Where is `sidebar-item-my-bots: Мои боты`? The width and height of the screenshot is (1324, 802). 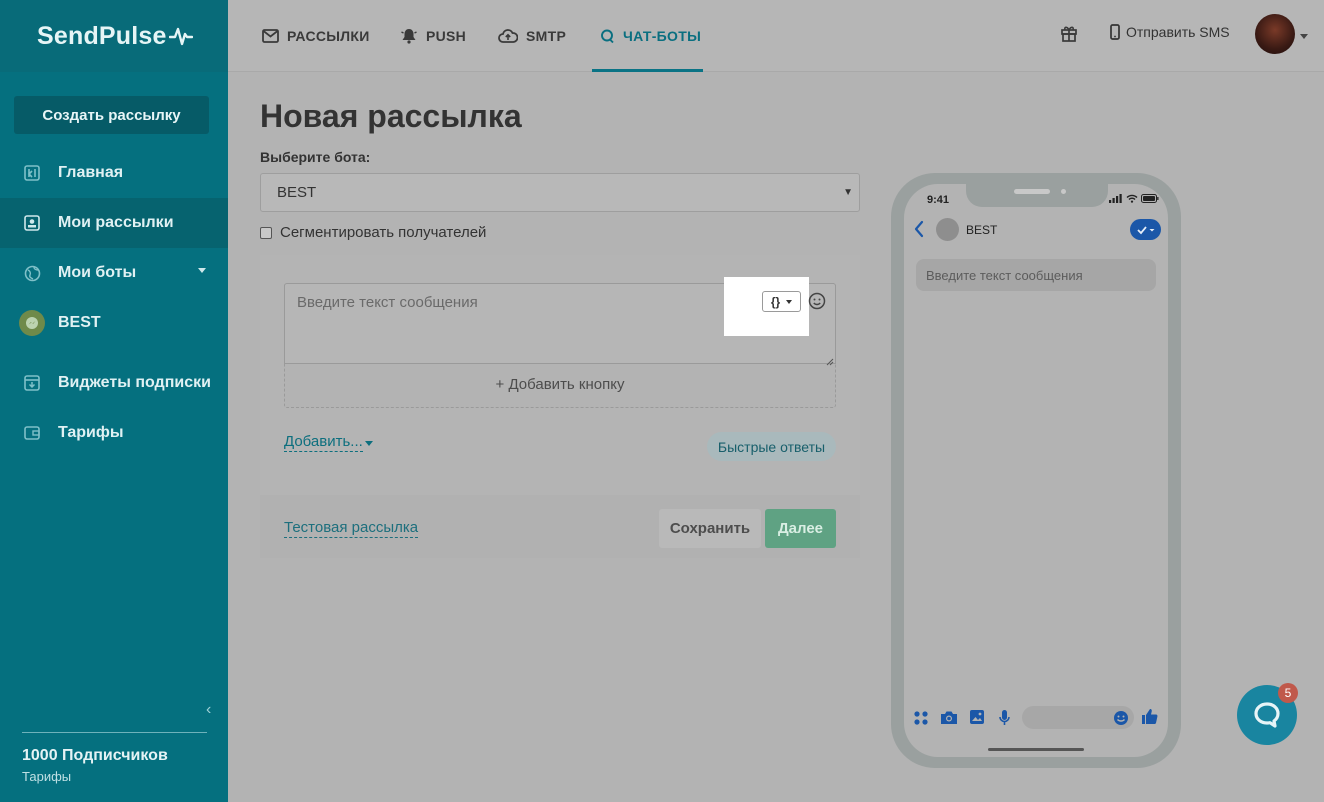 sidebar-item-my-bots: Мои боты is located at coordinates (114, 273).